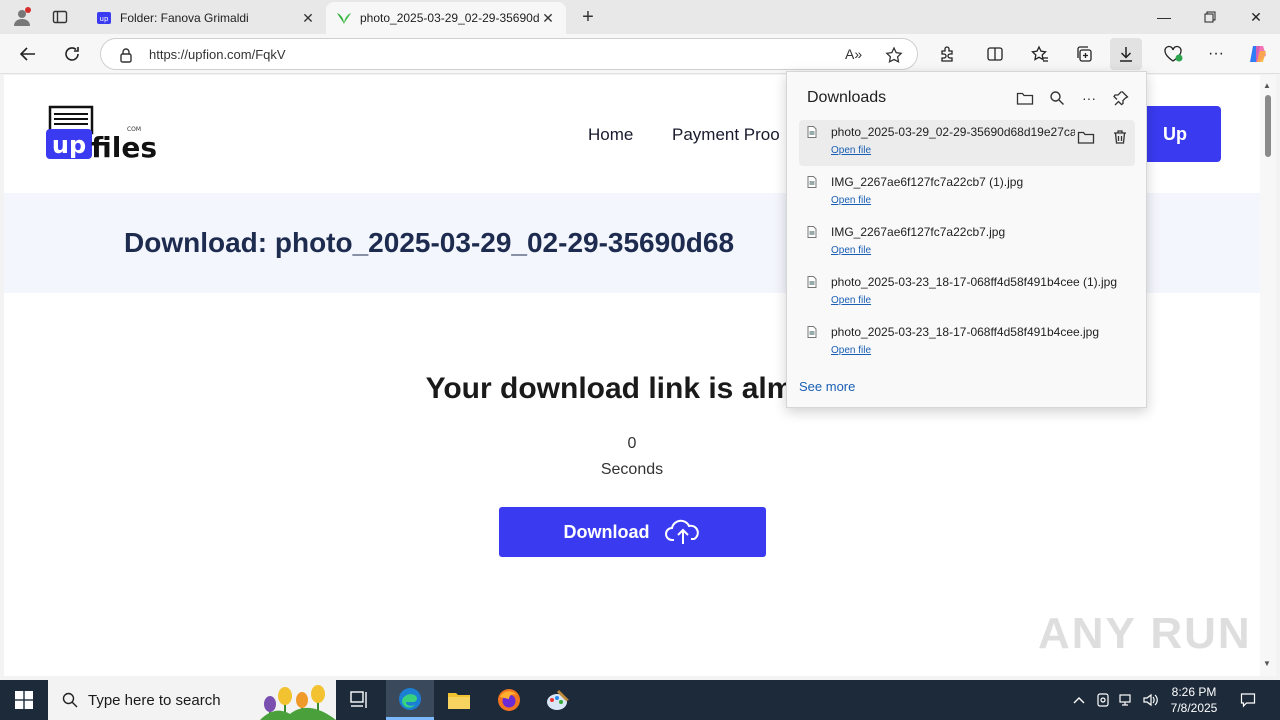 This screenshot has width=1280, height=720. I want to click on download-button: Download, so click(632, 532).